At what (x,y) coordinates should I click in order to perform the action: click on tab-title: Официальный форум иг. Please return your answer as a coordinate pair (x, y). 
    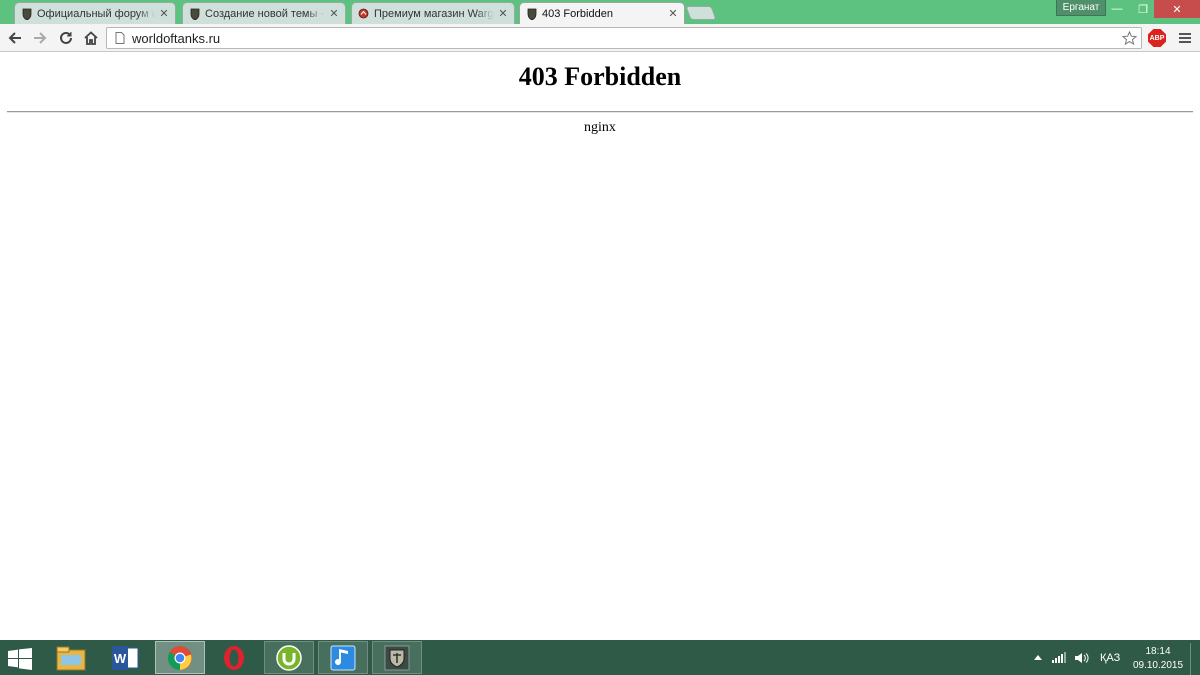
    Looking at the image, I should click on (96, 13).